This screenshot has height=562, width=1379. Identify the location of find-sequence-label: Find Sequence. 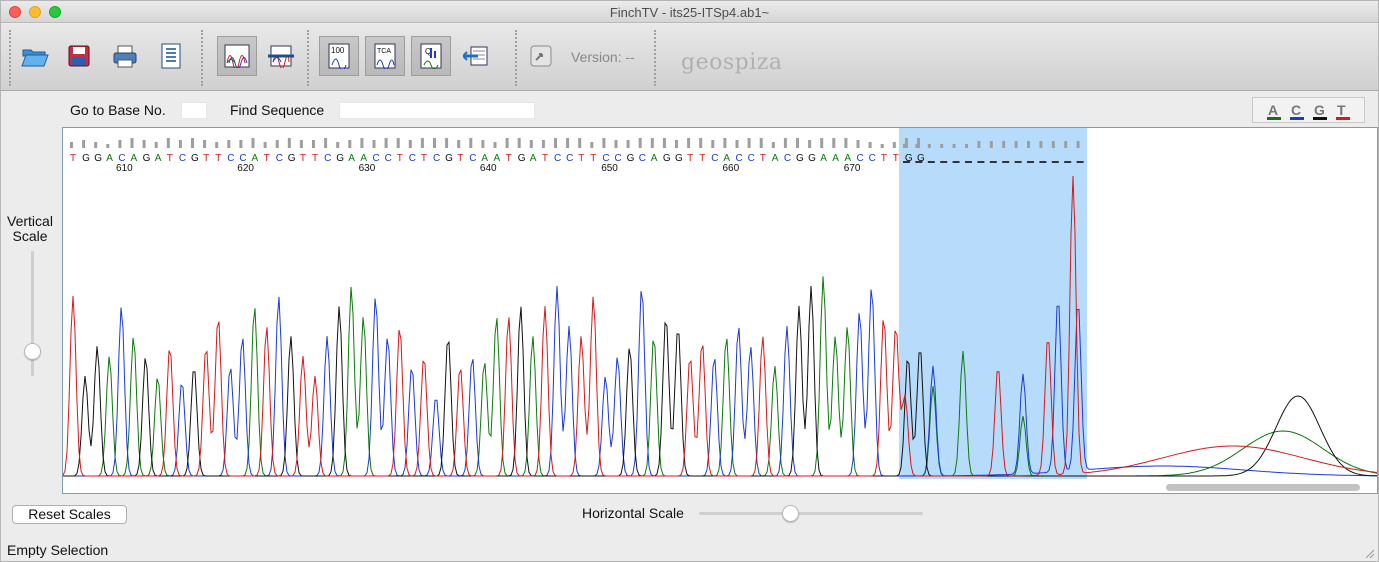
(277, 110).